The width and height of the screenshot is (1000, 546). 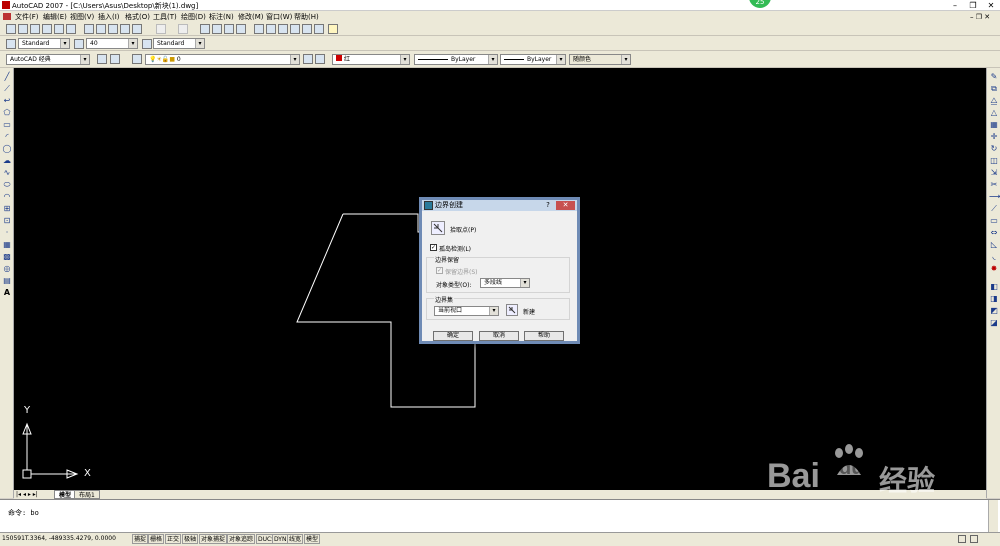 I want to click on lineweight-toggle: 线宽, so click(x=295, y=539).